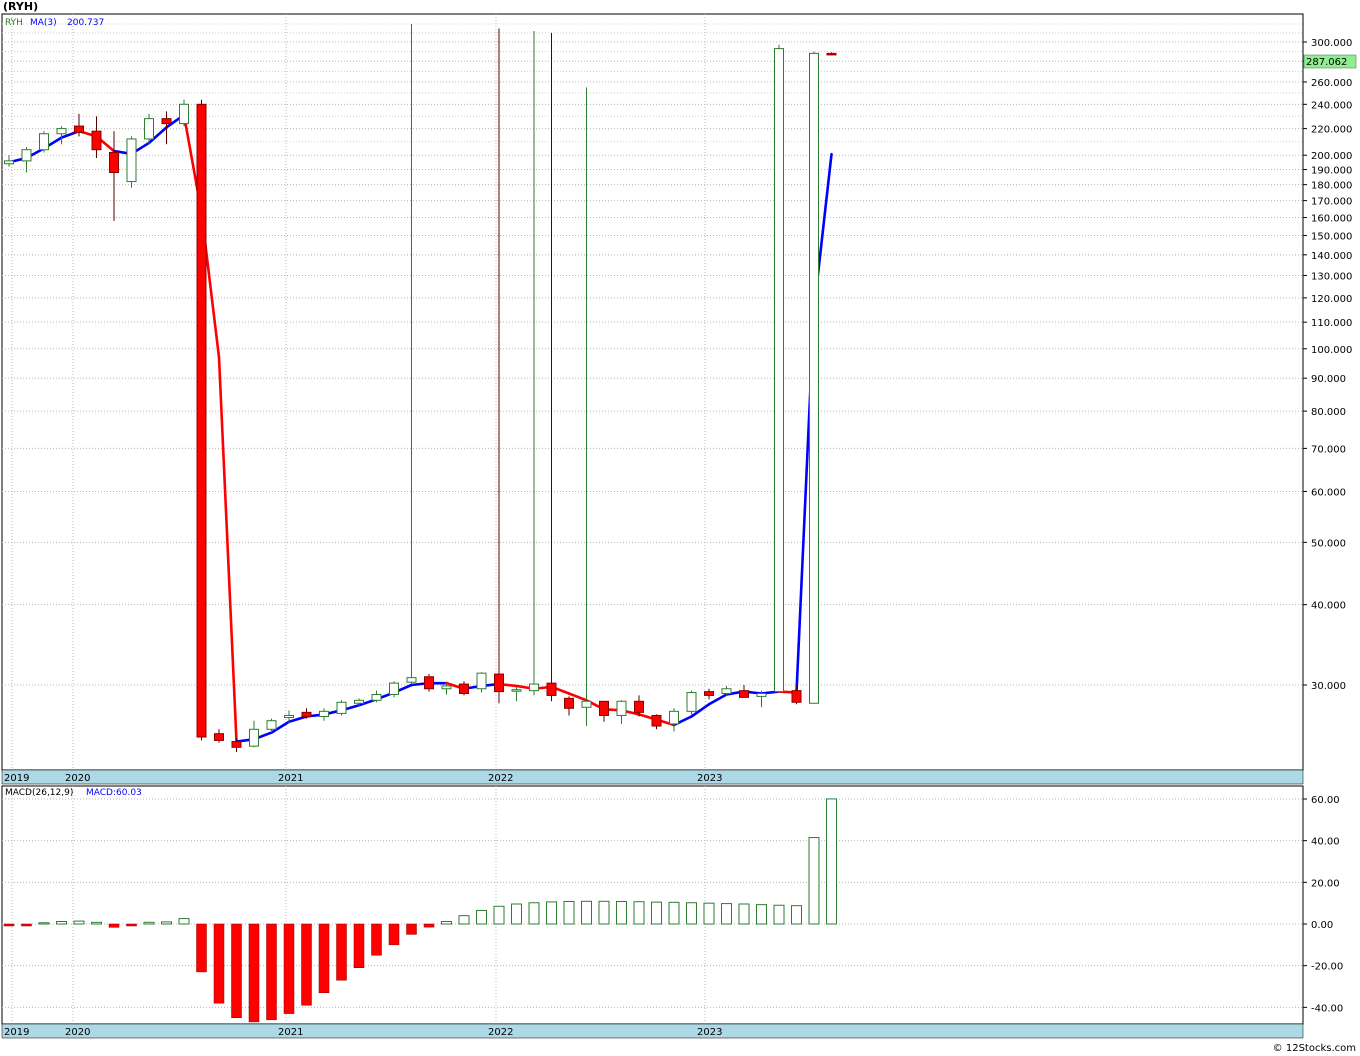  Describe the element at coordinates (1331, 323) in the screenshot. I see `price-tick-label: 110.000` at that location.